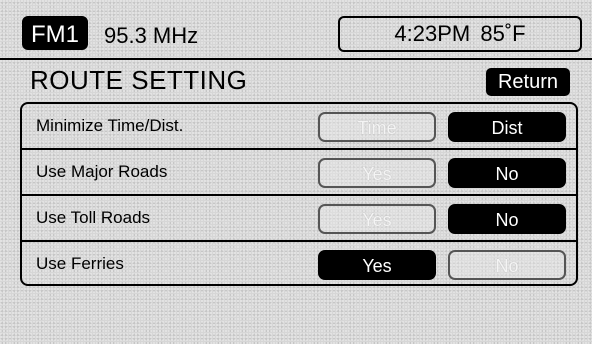  What do you see at coordinates (377, 173) in the screenshot?
I see `major-roads-yes-button: Yes` at bounding box center [377, 173].